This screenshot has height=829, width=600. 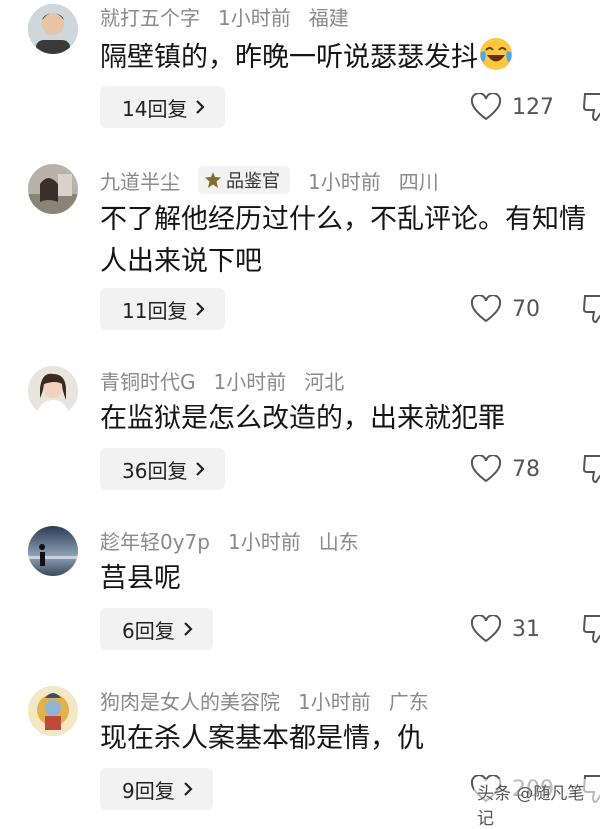 I want to click on user-badge: 品鉴官, so click(x=244, y=180).